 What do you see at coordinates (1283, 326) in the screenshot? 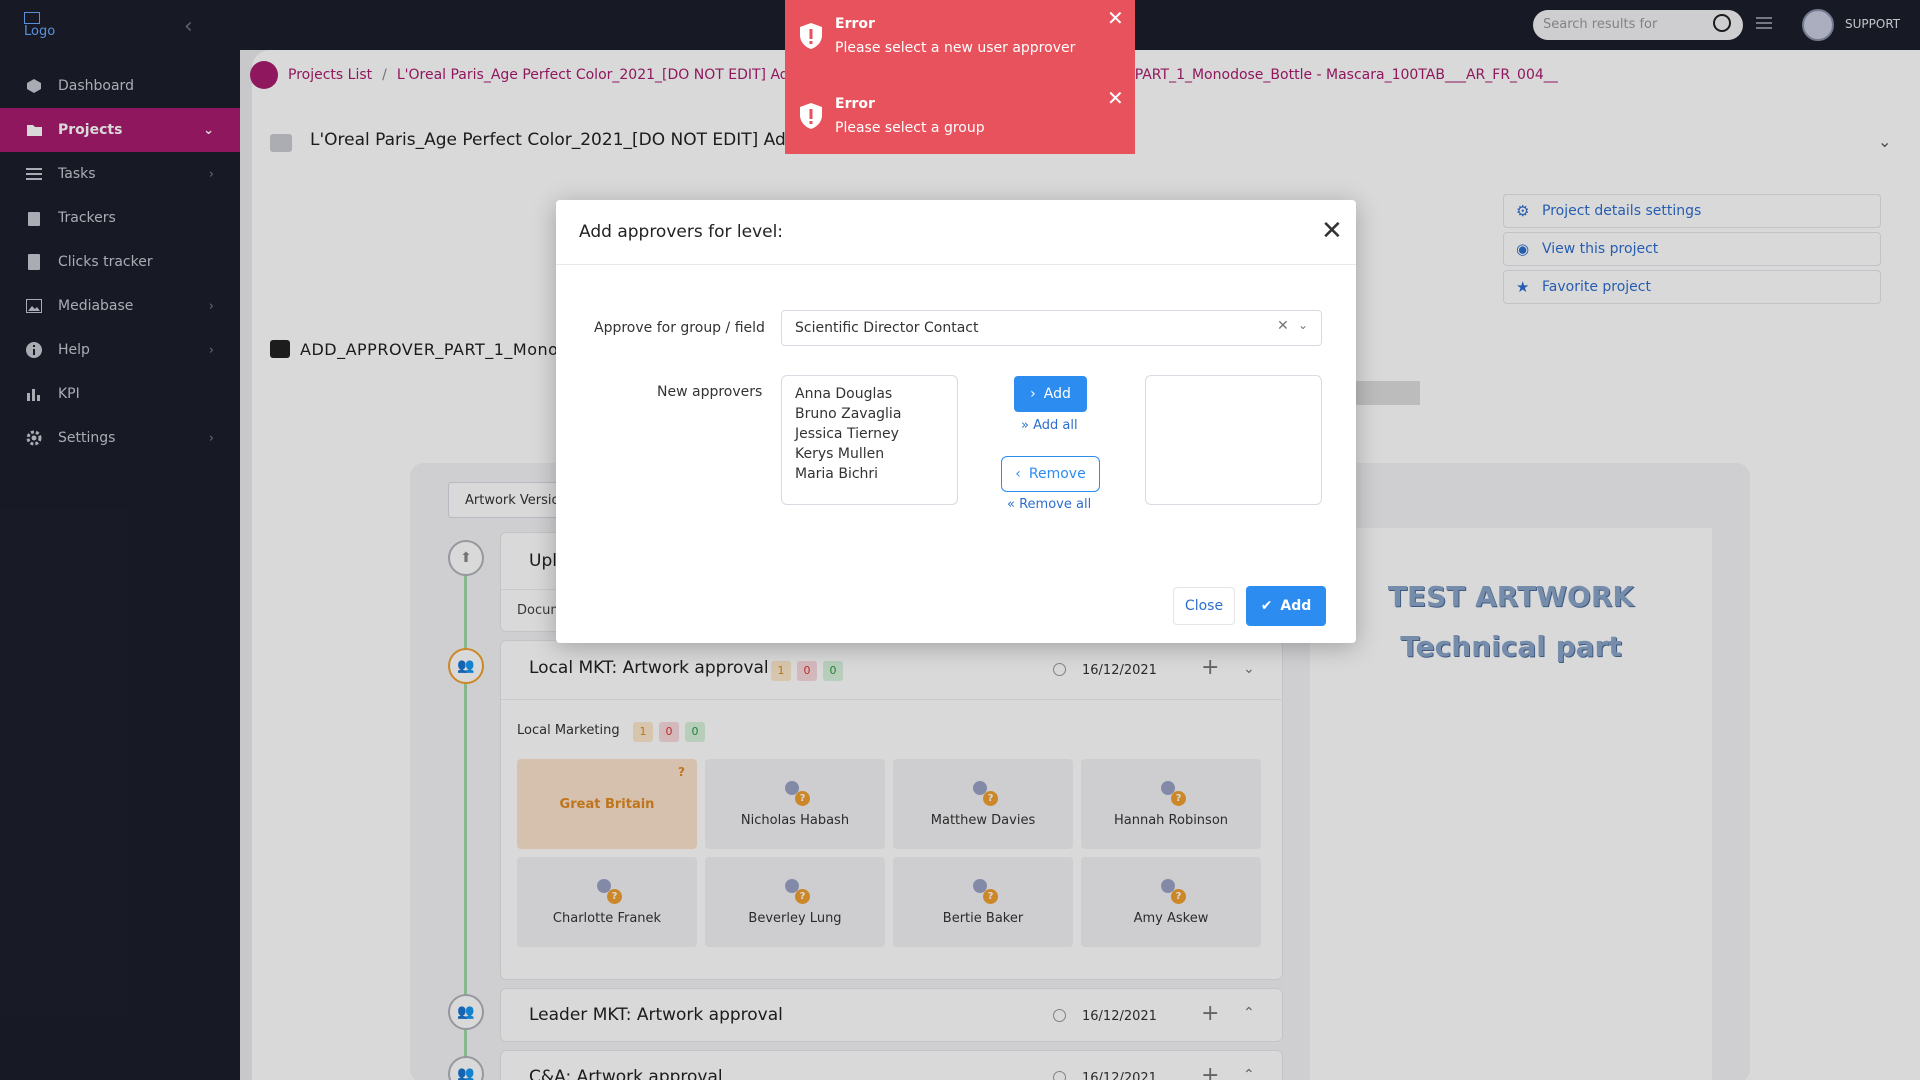
I see `clear-icon: ✕` at bounding box center [1283, 326].